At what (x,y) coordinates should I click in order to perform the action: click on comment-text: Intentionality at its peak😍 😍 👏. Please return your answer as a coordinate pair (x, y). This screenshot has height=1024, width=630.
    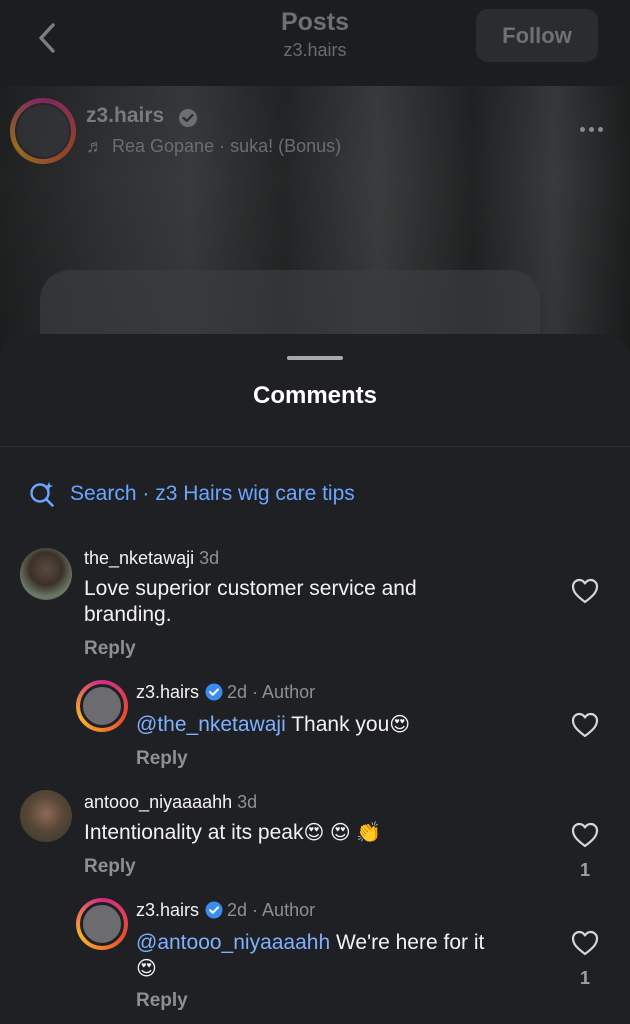
    Looking at the image, I should click on (304, 833).